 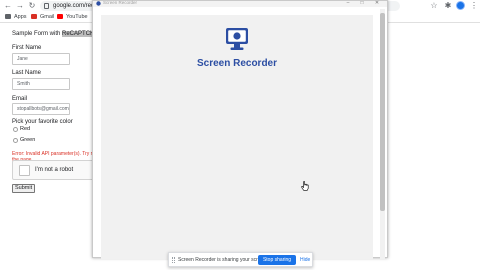 What do you see at coordinates (16, 17) in the screenshot?
I see `bookmark-apps: Apps` at bounding box center [16, 17].